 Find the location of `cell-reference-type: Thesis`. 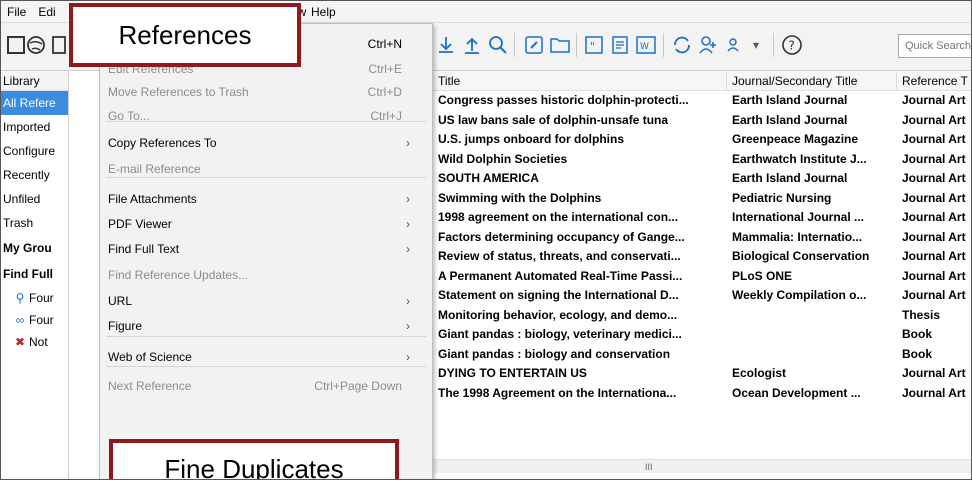

cell-reference-type: Thesis is located at coordinates (921, 314).